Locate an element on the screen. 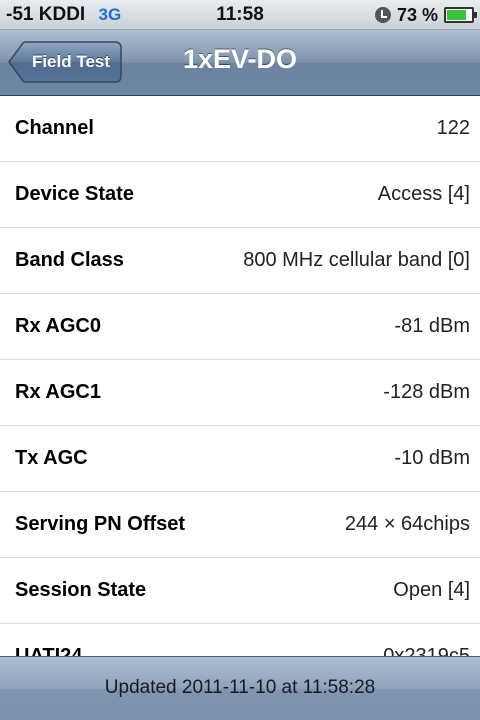 Image resolution: width=480 pixels, height=720 pixels. table-row: UATI24 0x2319c5 is located at coordinates (240, 640).